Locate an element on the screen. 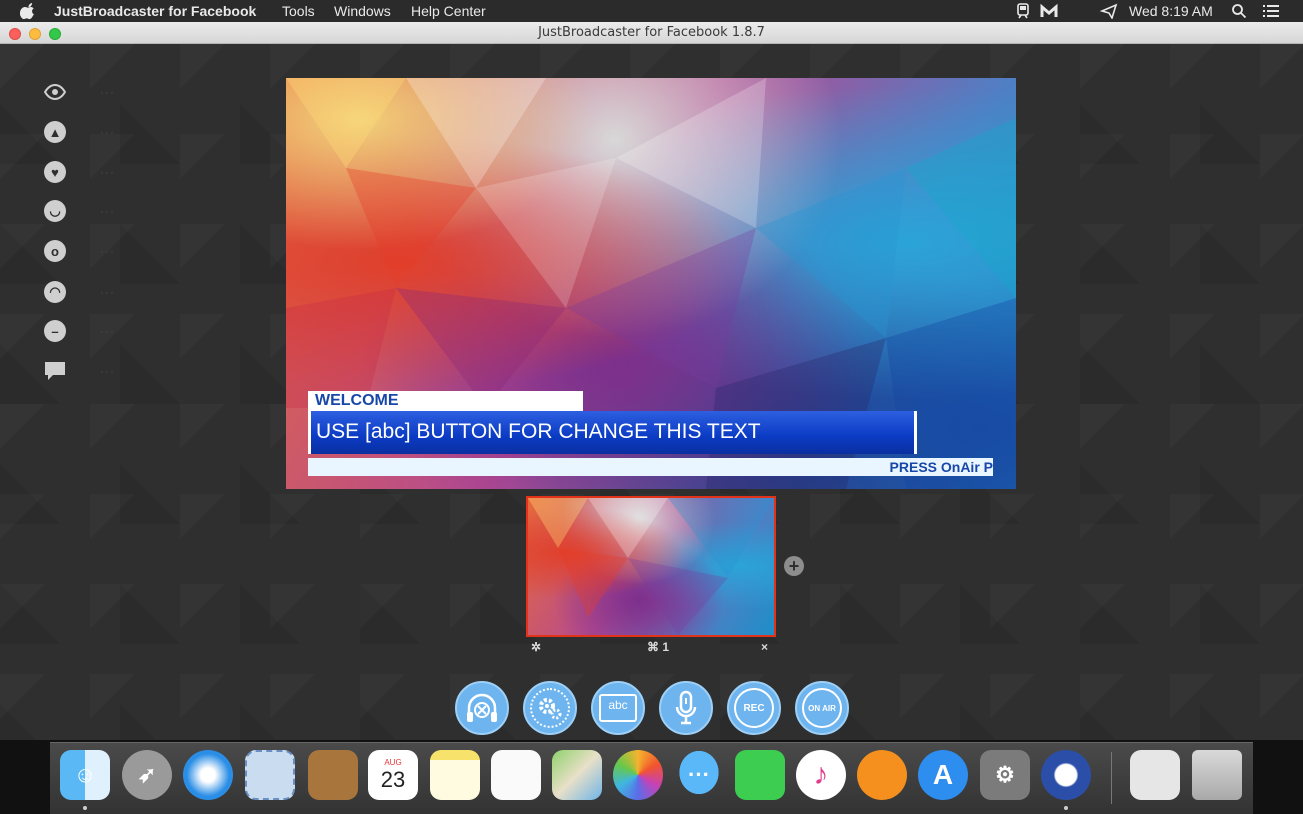 The width and height of the screenshot is (1303, 814). menu-tools: Tools is located at coordinates (298, 11).